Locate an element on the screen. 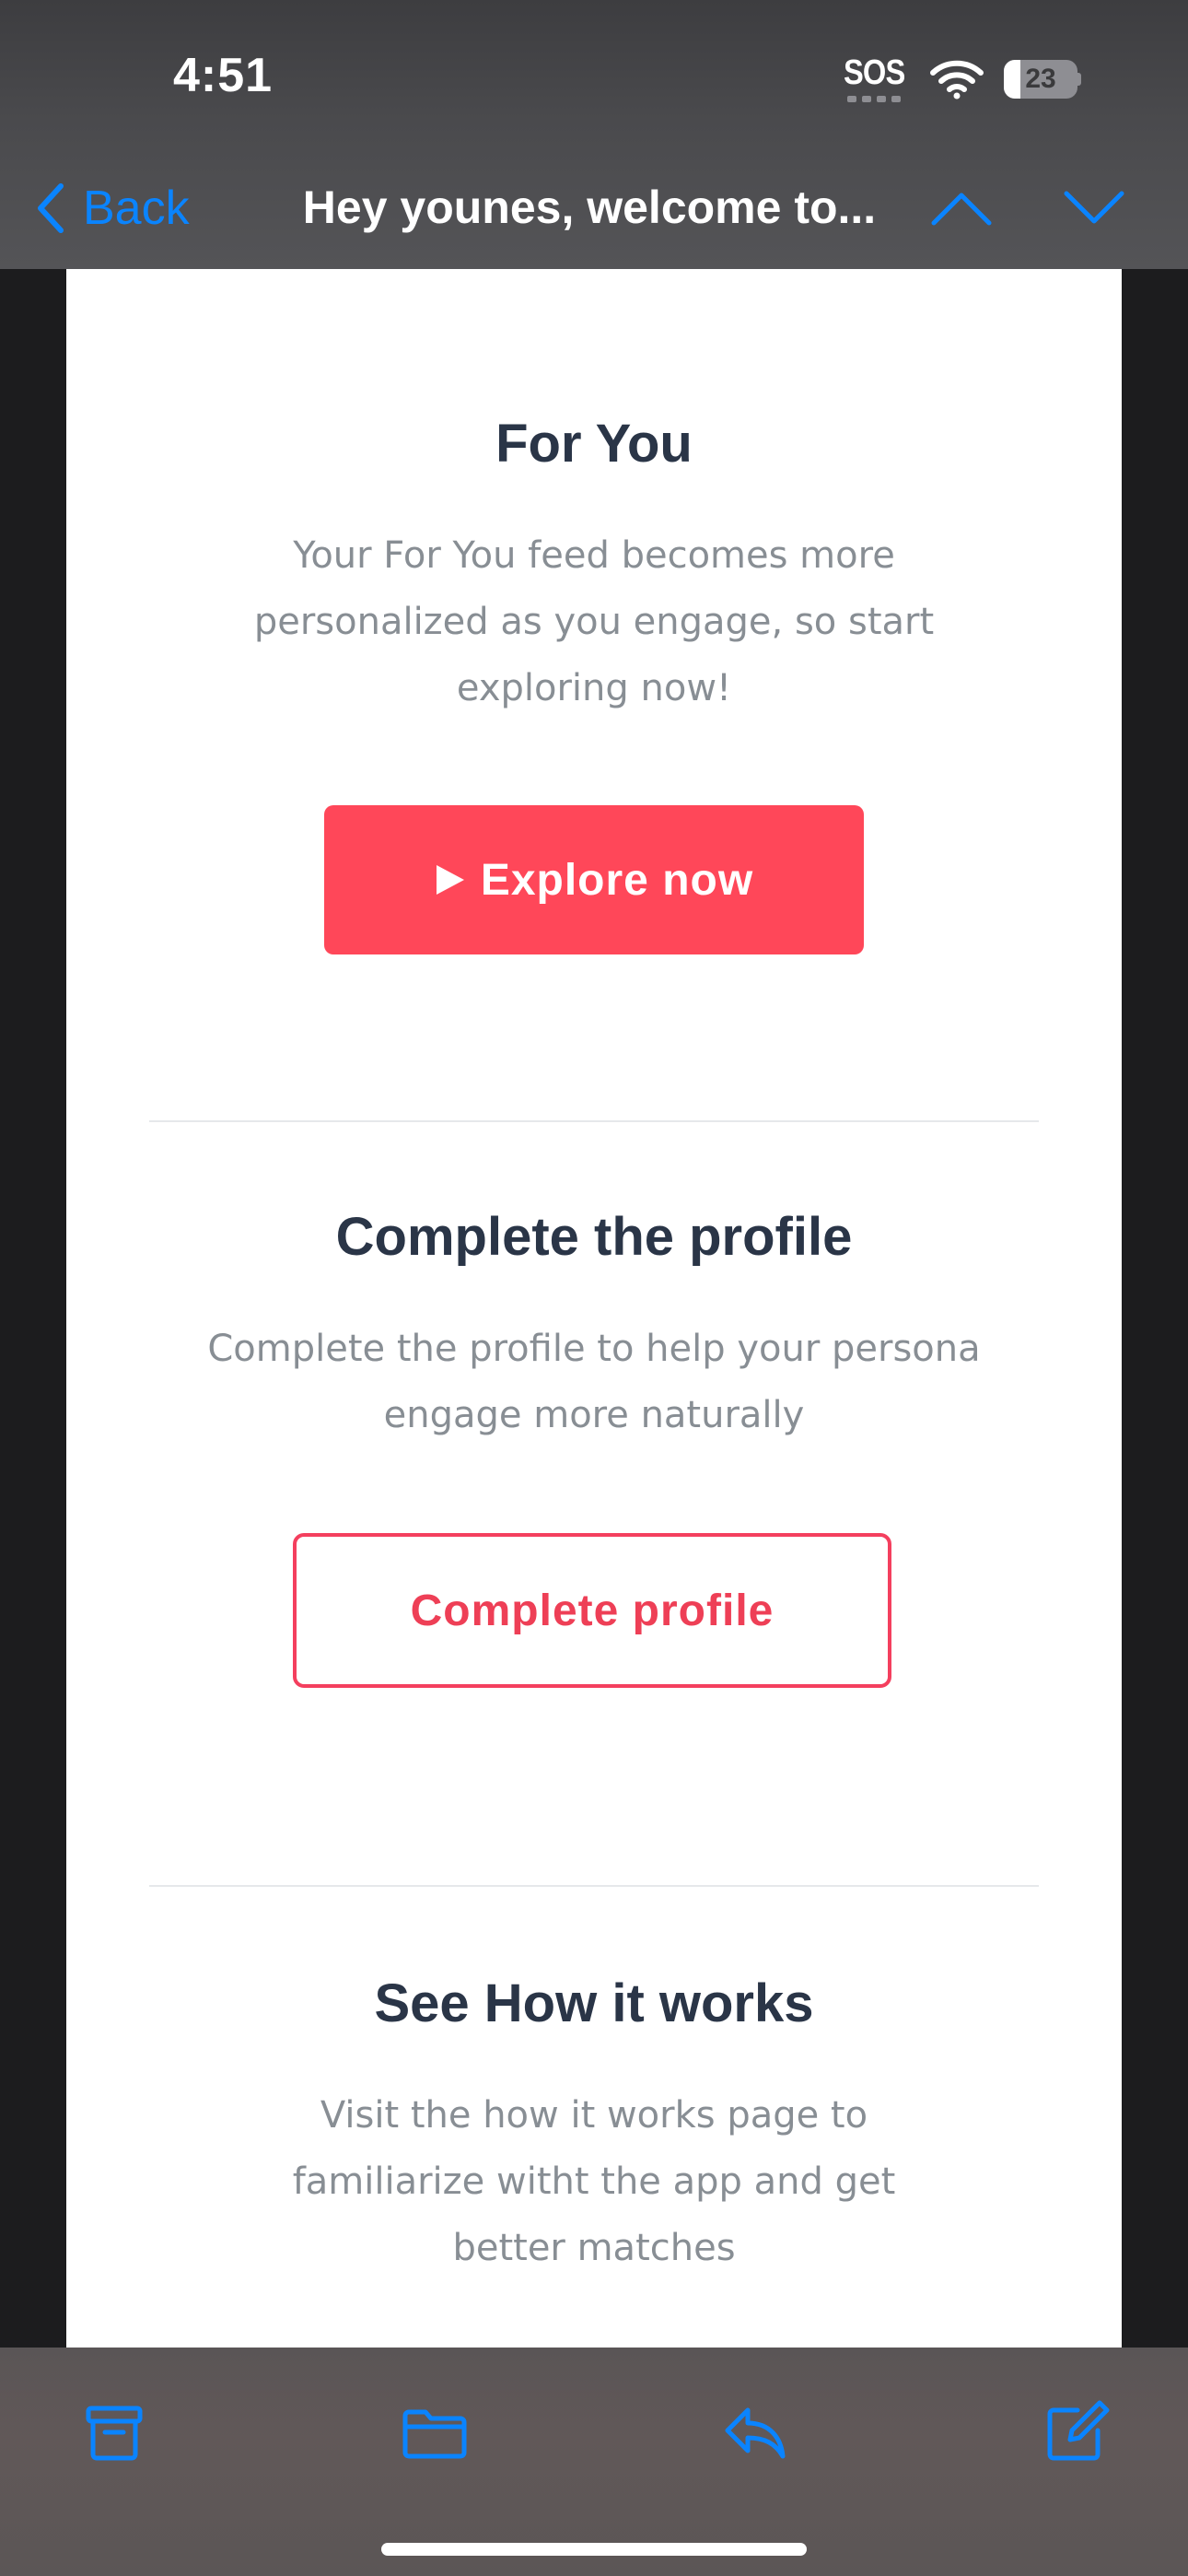  explore-now-button: Explore now is located at coordinates (594, 879).